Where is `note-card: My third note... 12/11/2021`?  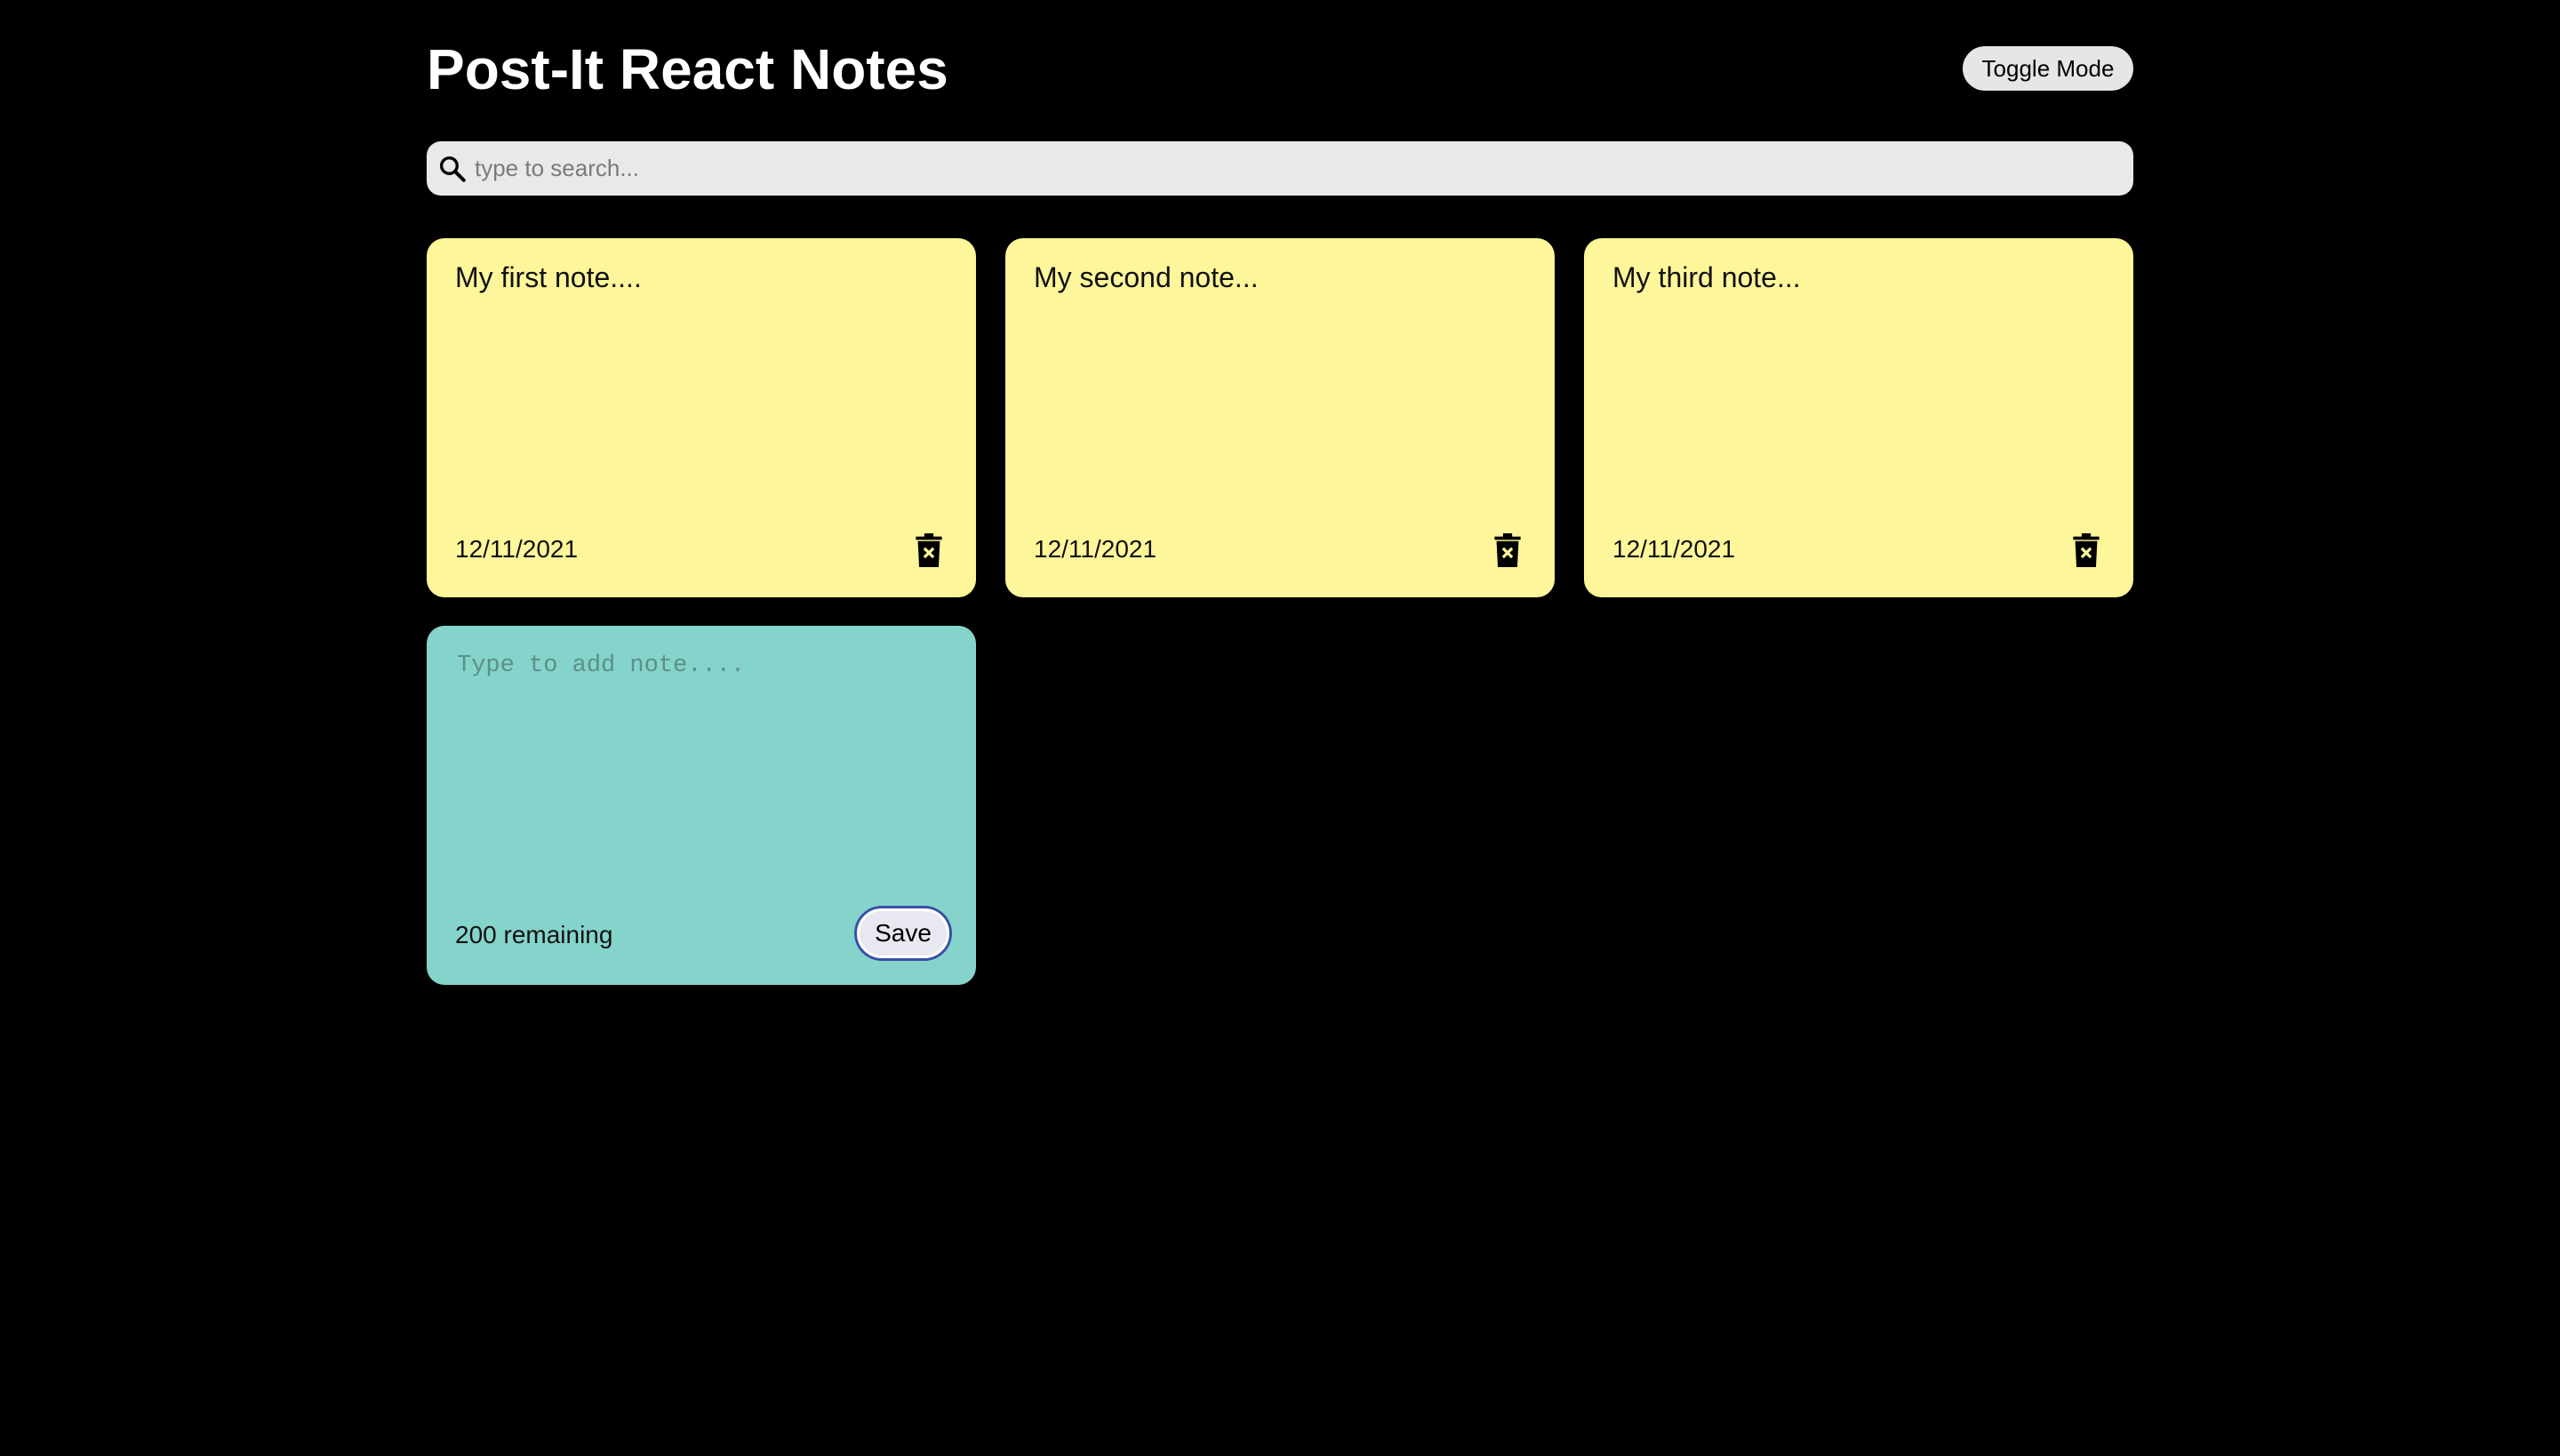 note-card: My third note... 12/11/2021 is located at coordinates (1858, 417).